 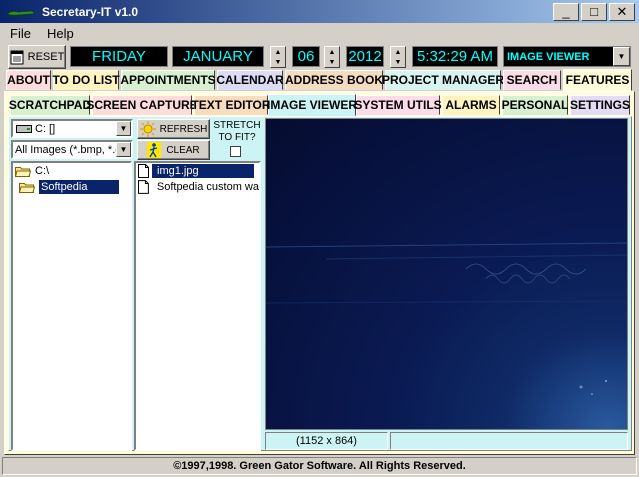 What do you see at coordinates (203, 171) in the screenshot?
I see `file-name-selected: img1.jpg` at bounding box center [203, 171].